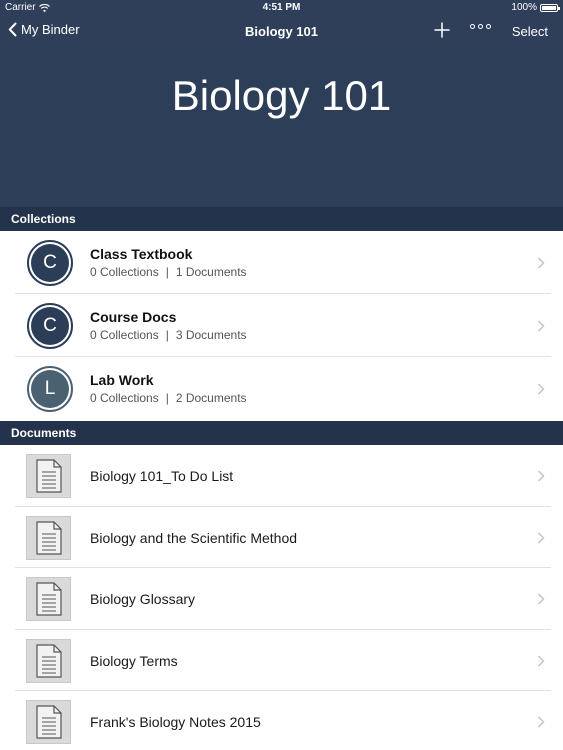 The height and width of the screenshot is (750, 563). I want to click on chevron-left-icon, so click(12, 29).